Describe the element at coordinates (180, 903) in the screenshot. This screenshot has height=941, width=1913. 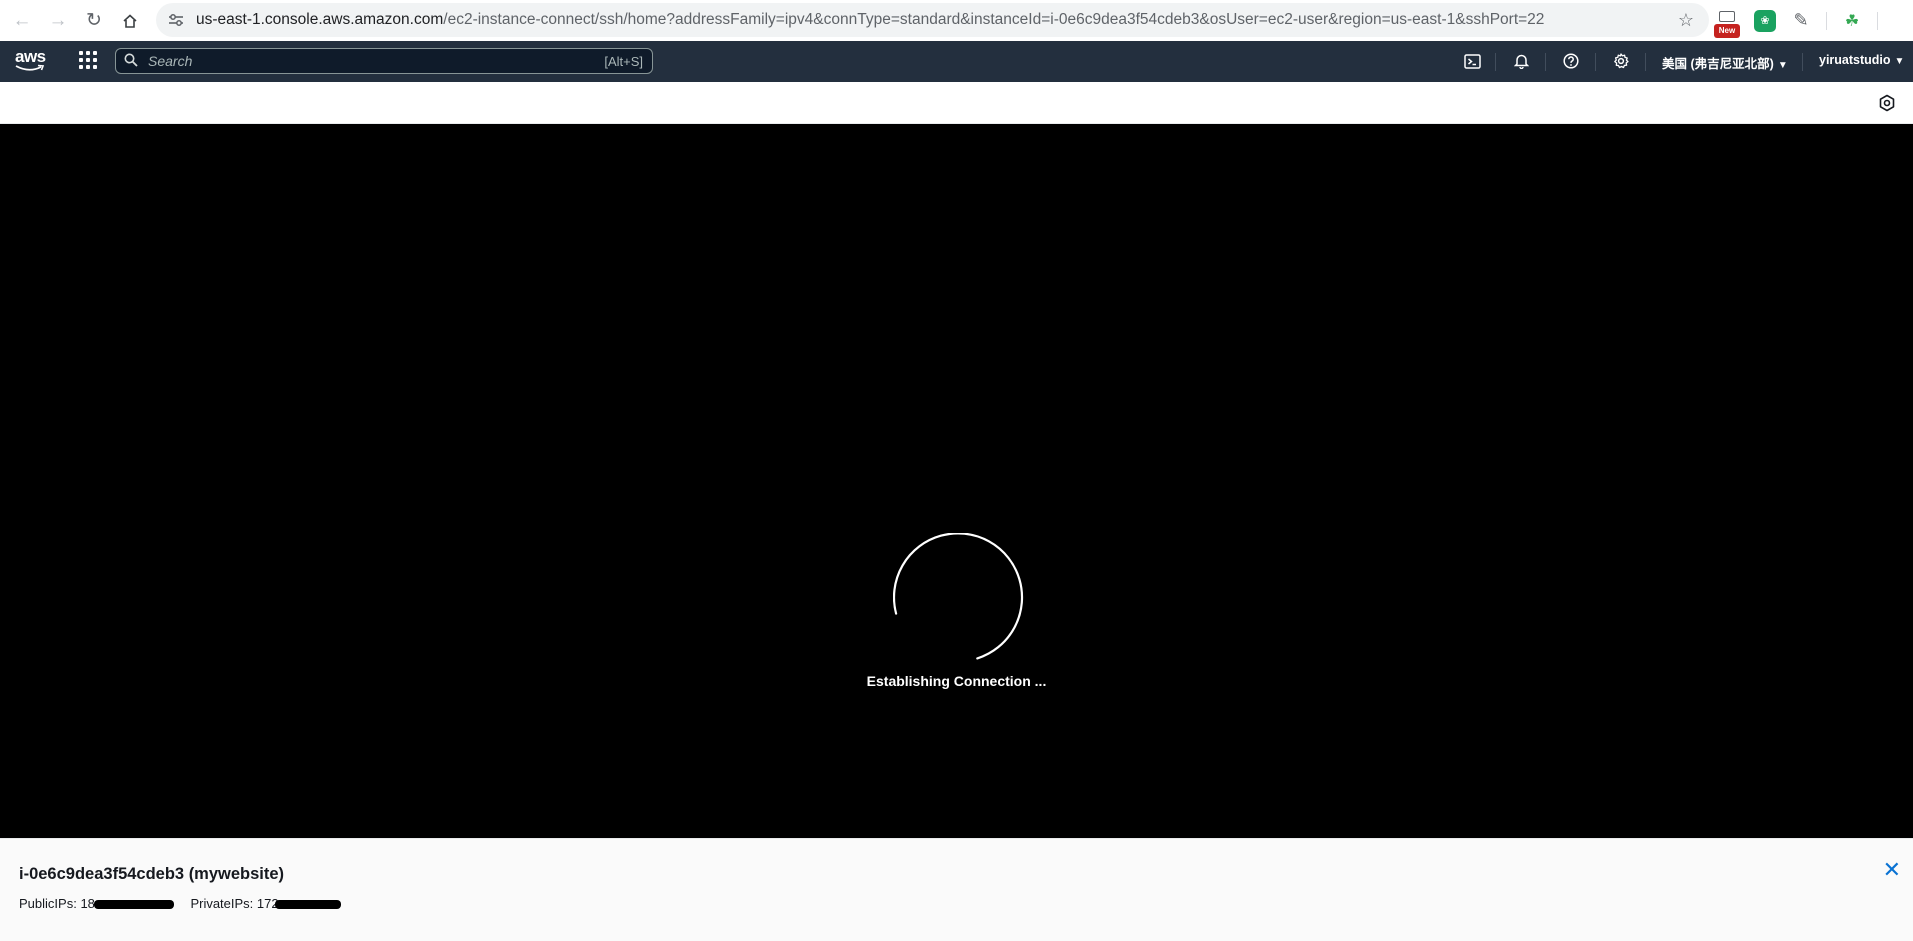
I see `ip-info: PublicIPs: 18 PrivateIPs: 172` at that location.